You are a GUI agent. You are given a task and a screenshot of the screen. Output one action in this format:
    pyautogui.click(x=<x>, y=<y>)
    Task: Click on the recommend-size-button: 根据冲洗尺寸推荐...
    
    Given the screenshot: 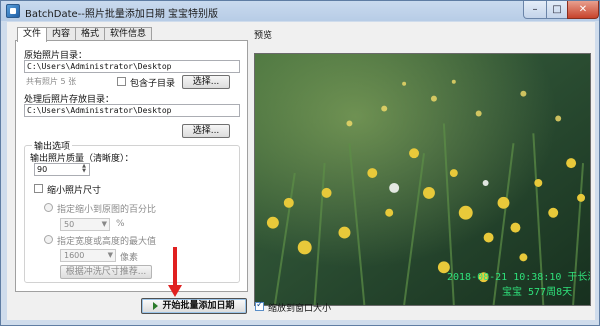 What is the action you would take?
    pyautogui.click(x=106, y=272)
    